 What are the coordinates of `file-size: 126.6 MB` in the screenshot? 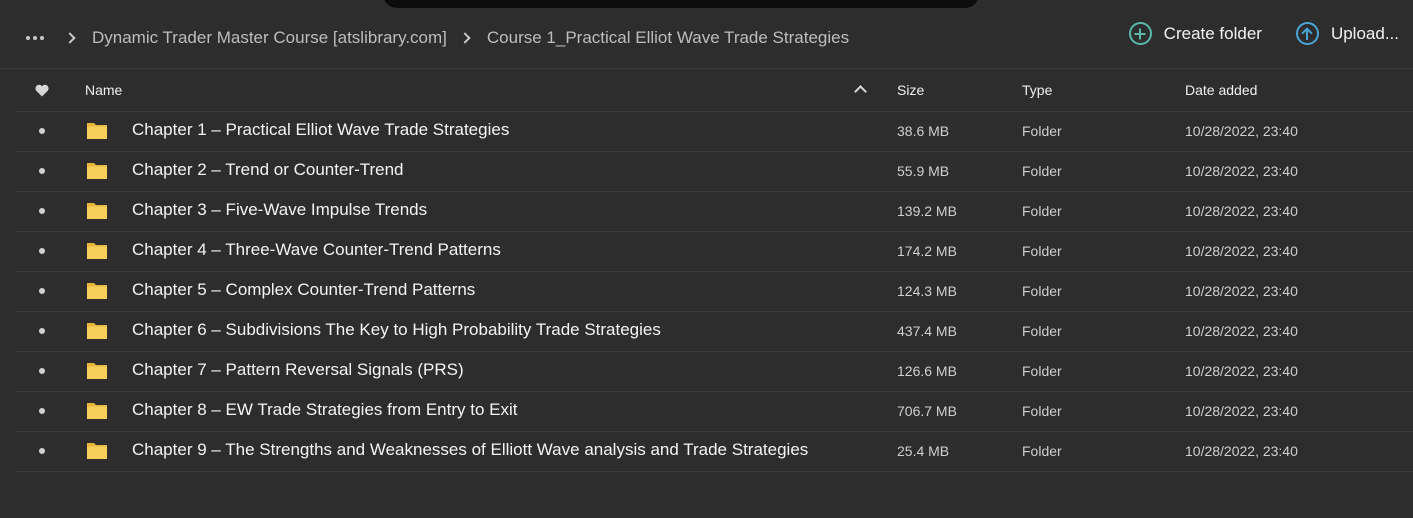 It's located at (927, 371).